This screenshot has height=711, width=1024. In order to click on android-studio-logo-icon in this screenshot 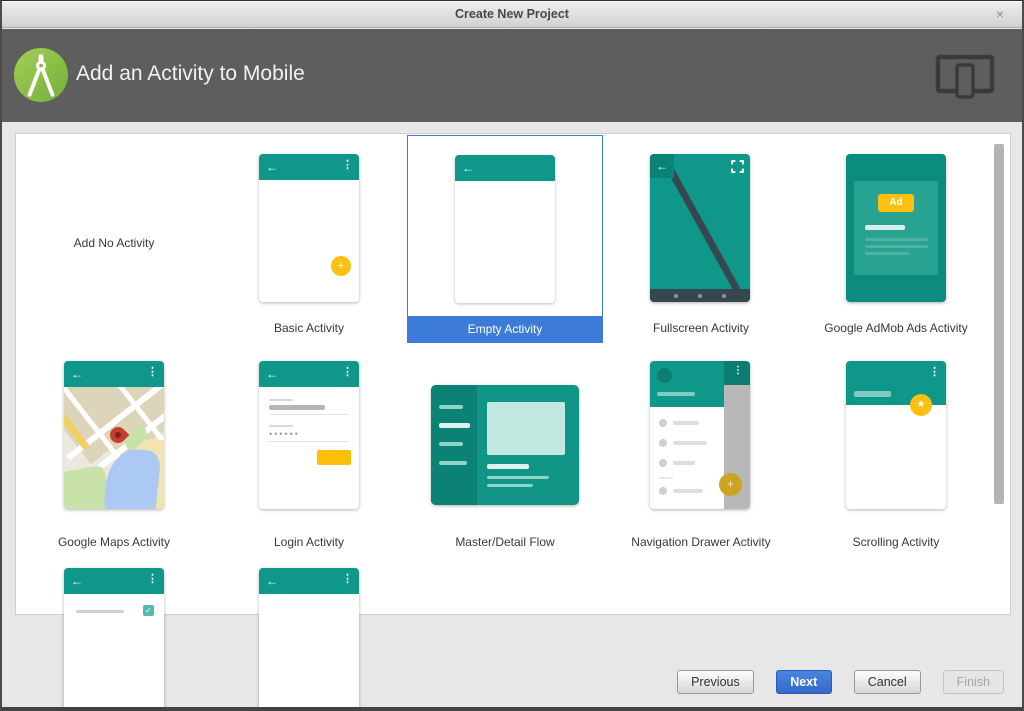, I will do `click(41, 75)`.